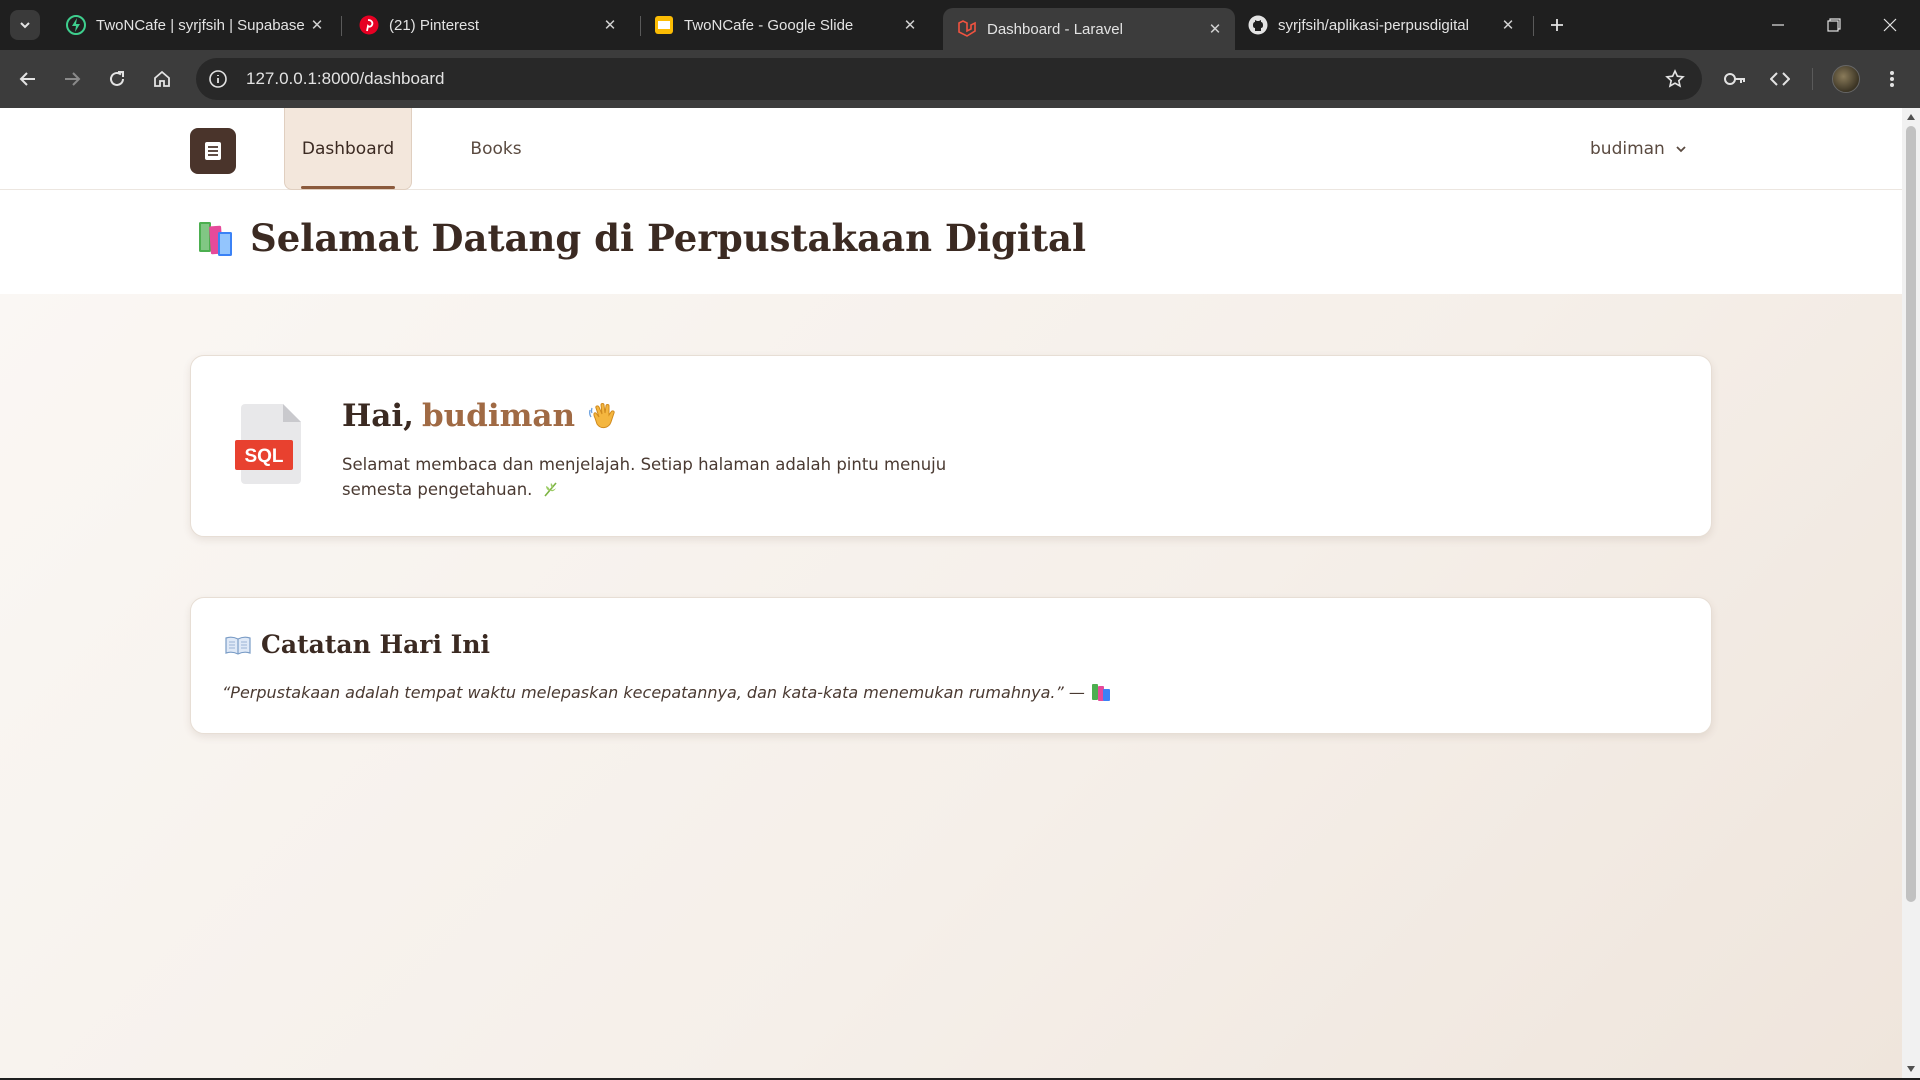  I want to click on laravel-icon, so click(967, 29).